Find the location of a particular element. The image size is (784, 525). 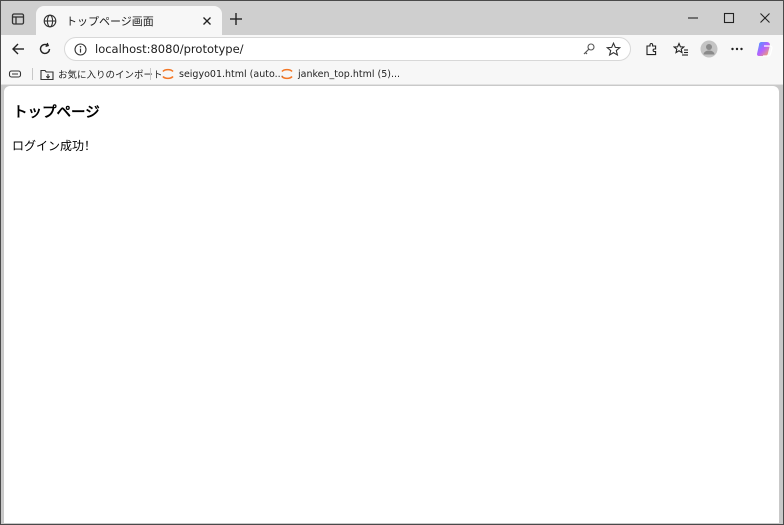

bookmark-tray-icon is located at coordinates (15, 74).